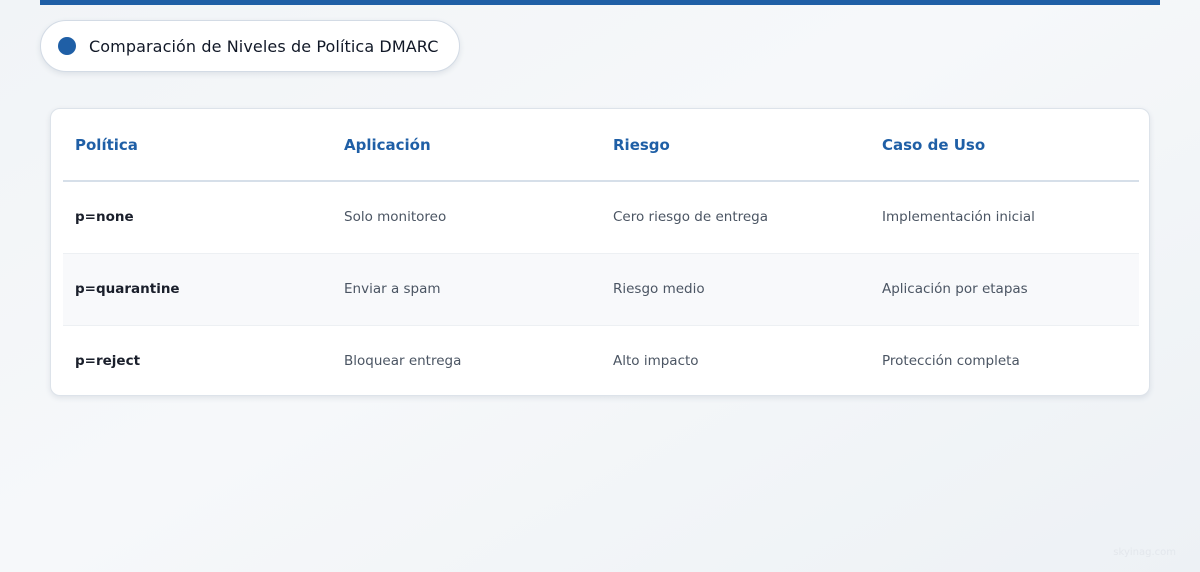  Describe the element at coordinates (1144, 552) in the screenshot. I see `watermark: skyinag.com` at that location.